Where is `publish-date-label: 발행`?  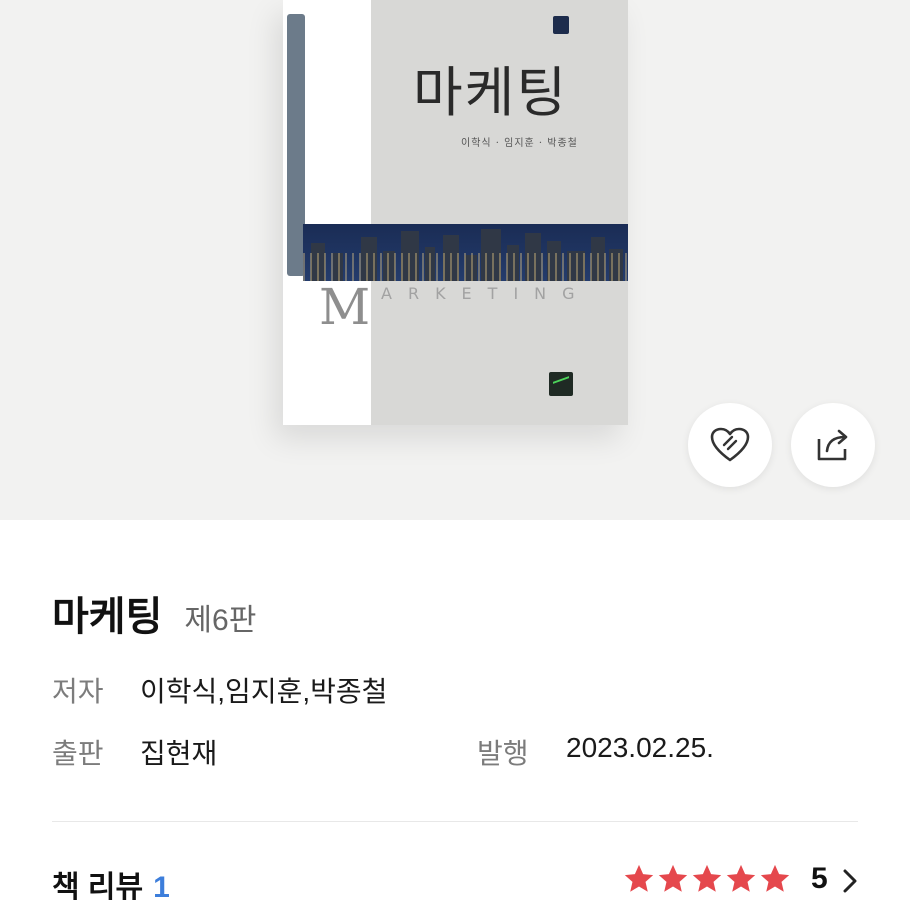
publish-date-label: 발행 is located at coordinates (503, 753).